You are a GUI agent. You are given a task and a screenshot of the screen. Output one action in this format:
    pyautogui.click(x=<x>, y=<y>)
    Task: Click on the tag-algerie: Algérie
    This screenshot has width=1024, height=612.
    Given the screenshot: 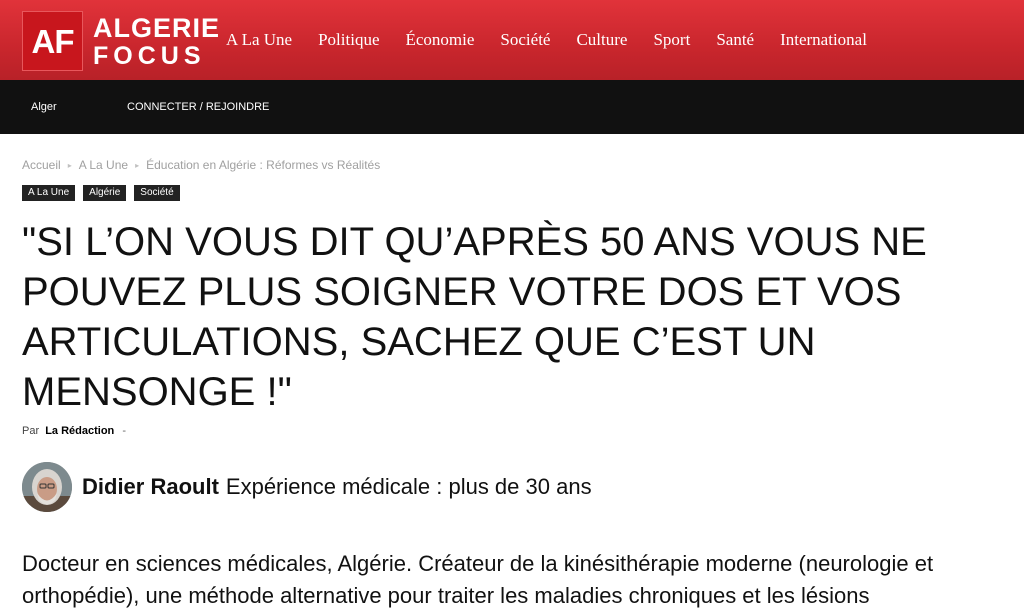 What is the action you would take?
    pyautogui.click(x=105, y=193)
    